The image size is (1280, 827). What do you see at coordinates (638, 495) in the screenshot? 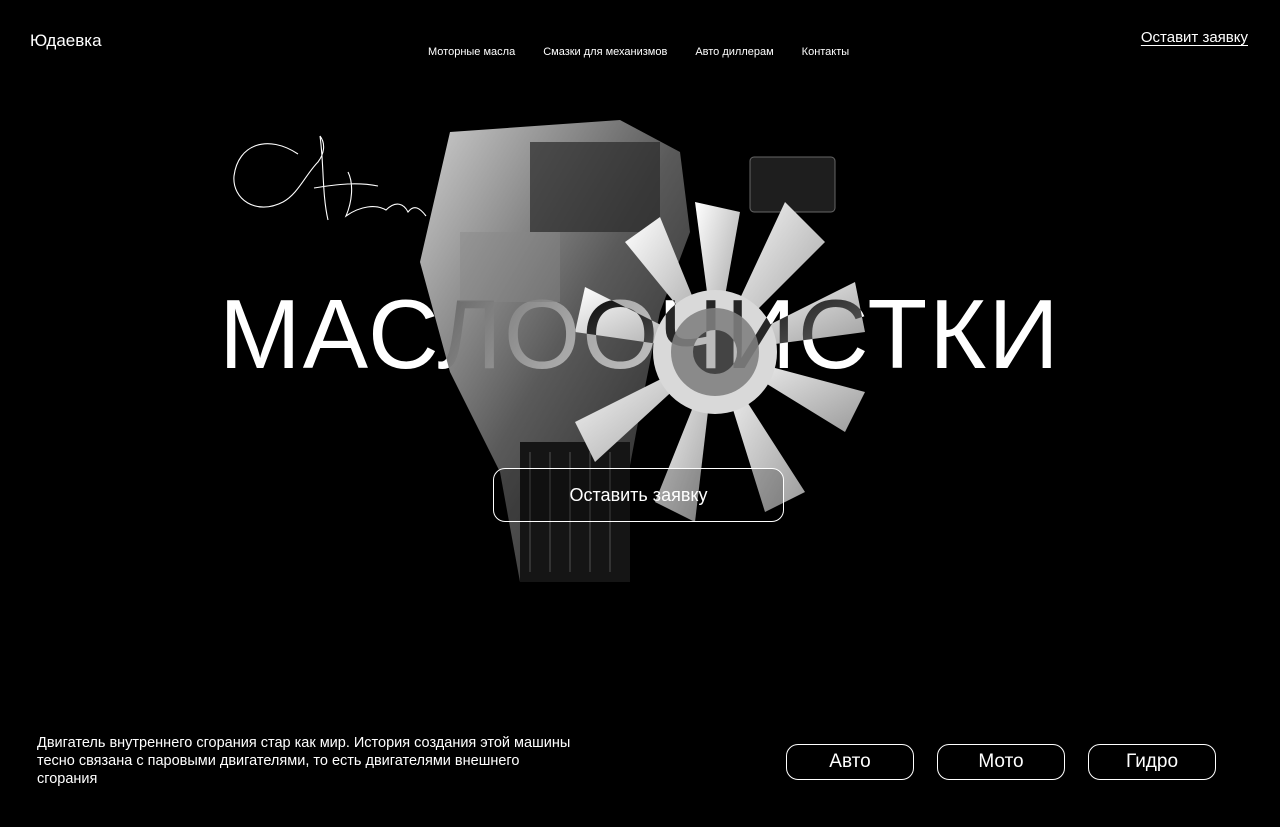
I see `hero-cta-button: Оставить заявку` at bounding box center [638, 495].